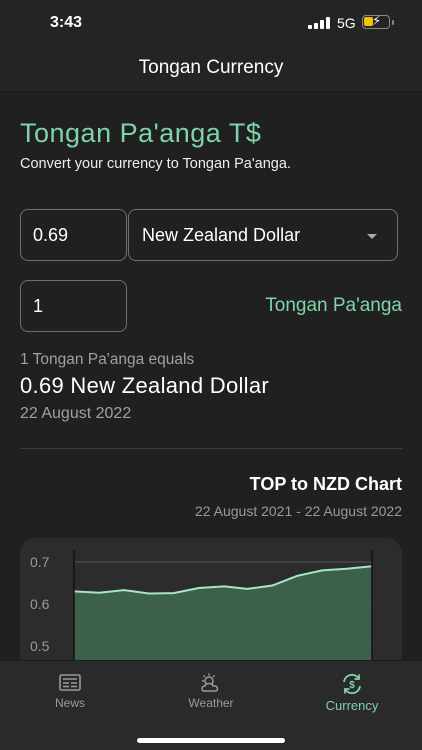  Describe the element at coordinates (298, 511) in the screenshot. I see `chart-date-range: 22 August 2021 - 22 August 2022` at that location.